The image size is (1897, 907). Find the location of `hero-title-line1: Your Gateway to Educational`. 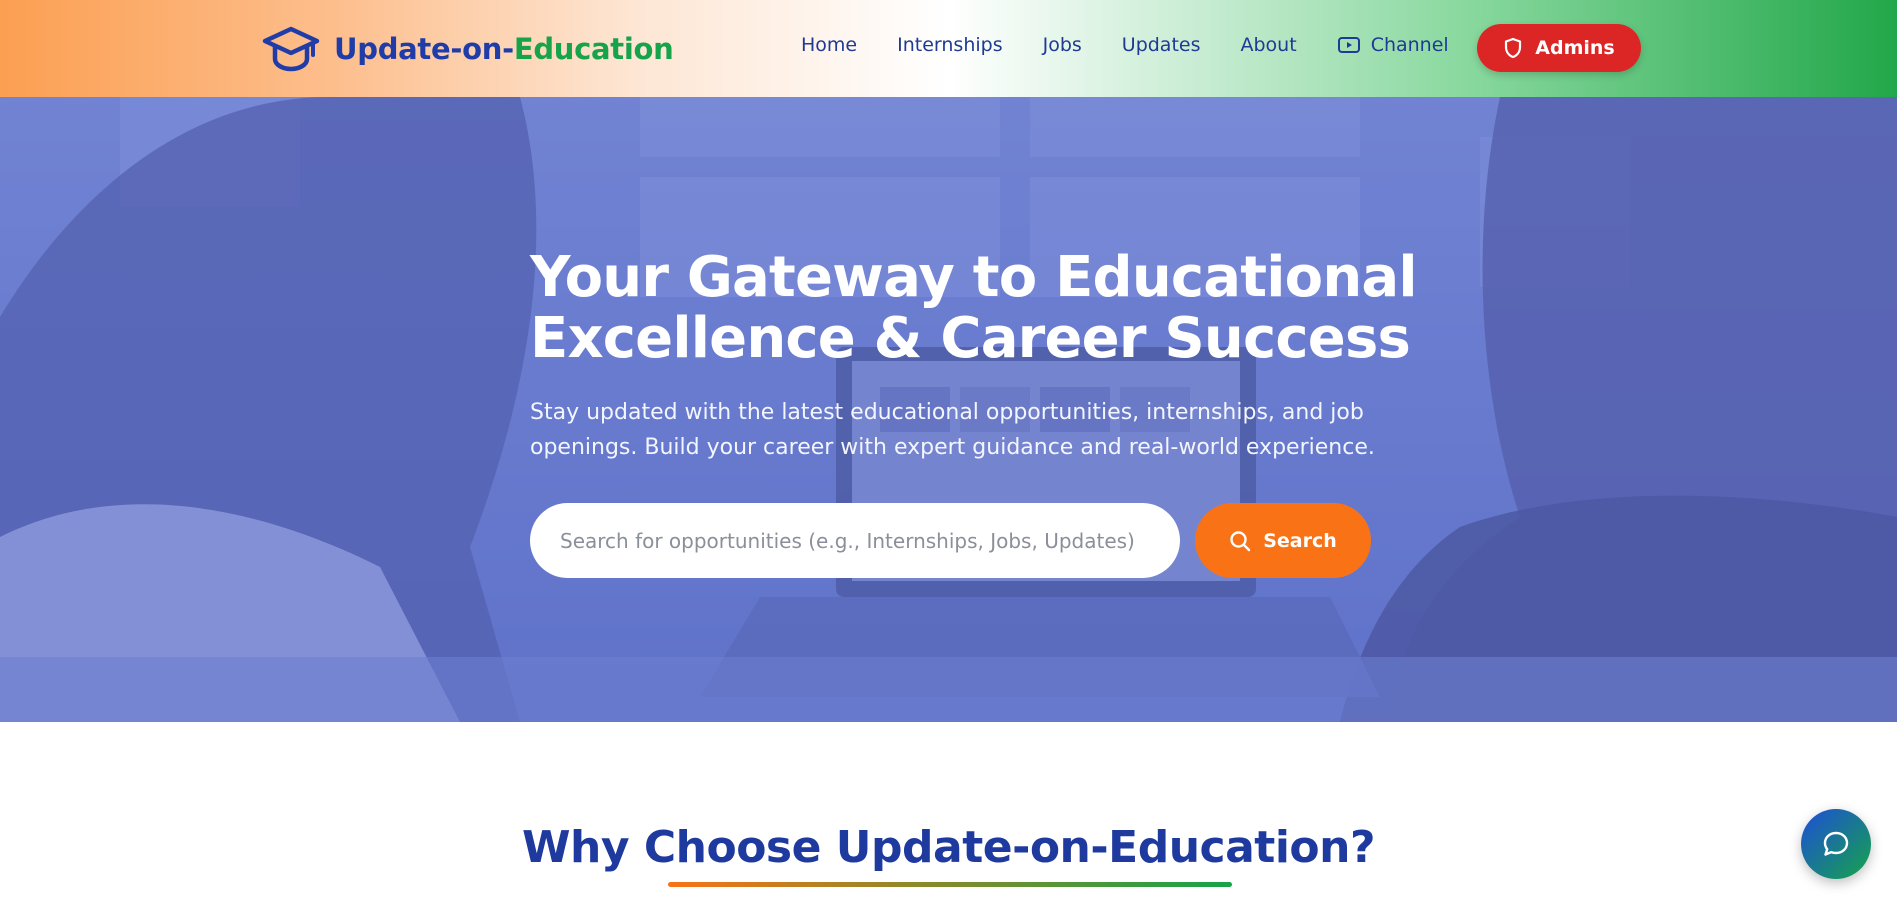

hero-title-line1: Your Gateway to Educational is located at coordinates (974, 277).